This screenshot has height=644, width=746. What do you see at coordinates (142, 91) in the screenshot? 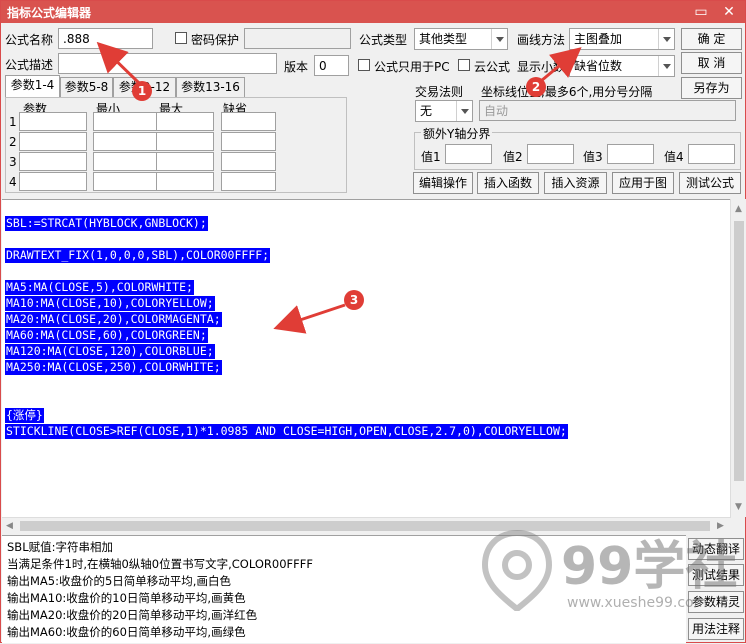
I see `annotation-badge-1: 1` at bounding box center [142, 91].